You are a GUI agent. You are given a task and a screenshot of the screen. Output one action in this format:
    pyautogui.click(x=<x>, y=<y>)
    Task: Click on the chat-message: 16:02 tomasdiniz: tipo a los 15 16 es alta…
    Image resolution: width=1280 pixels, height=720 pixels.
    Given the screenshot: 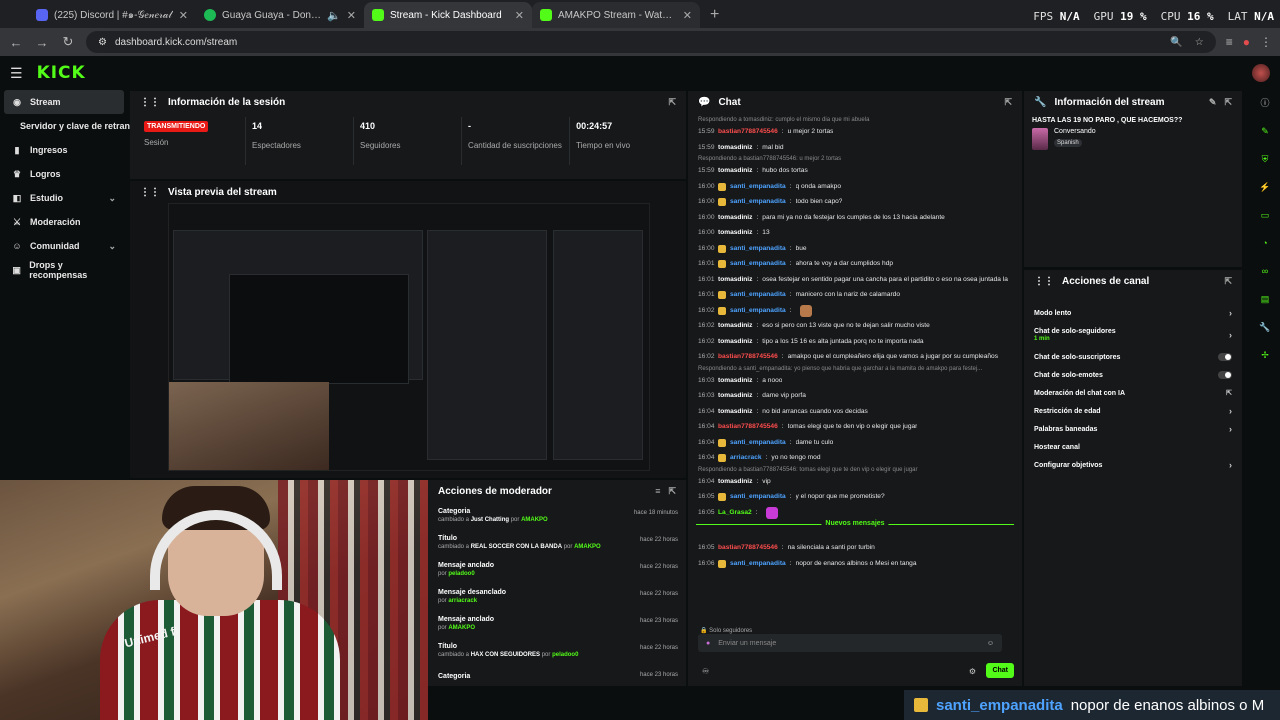 What is the action you would take?
    pyautogui.click(x=855, y=342)
    